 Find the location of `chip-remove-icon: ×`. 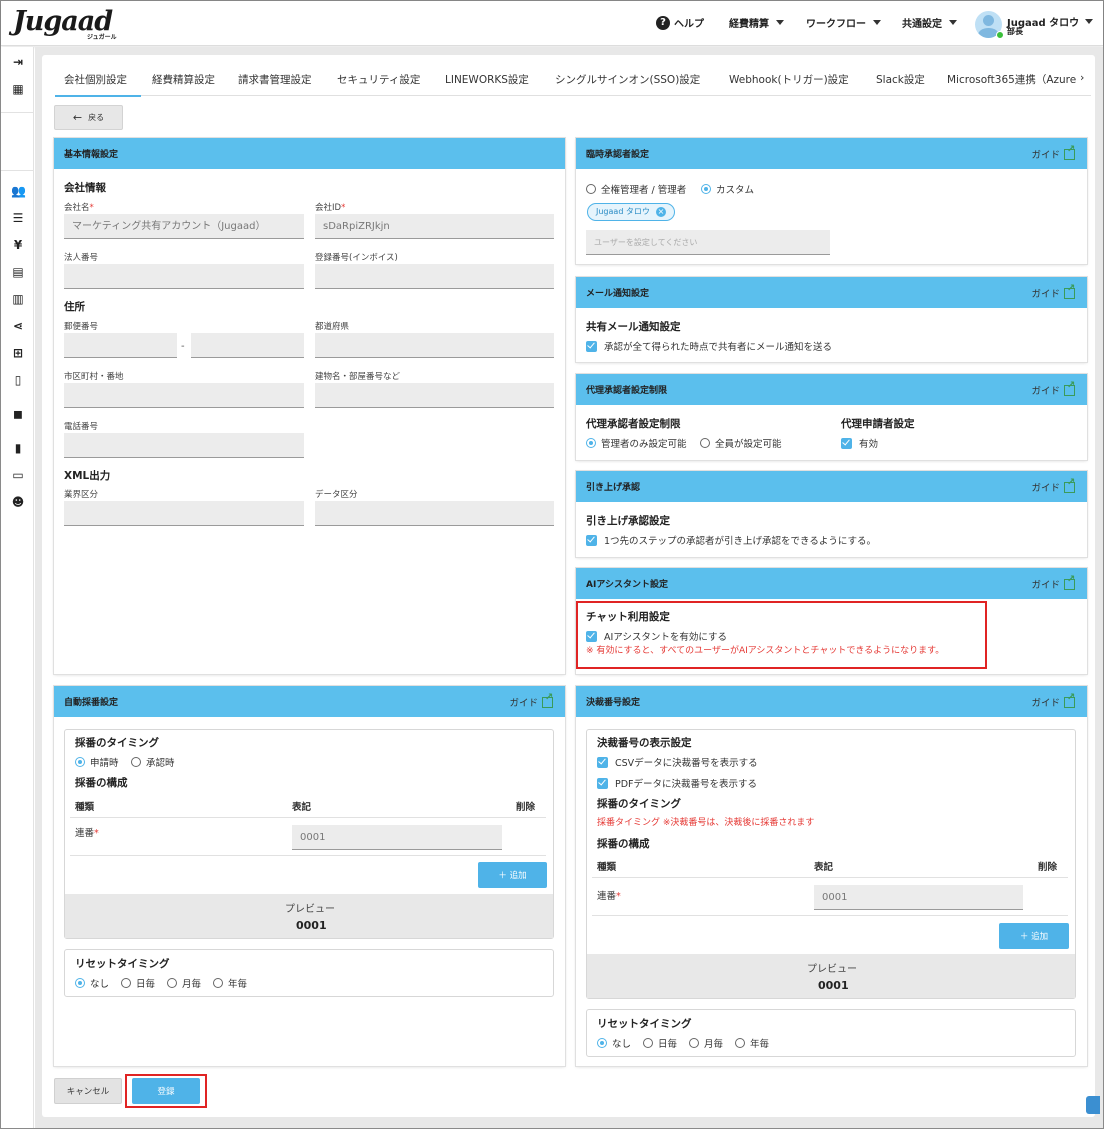

chip-remove-icon: × is located at coordinates (660, 212).